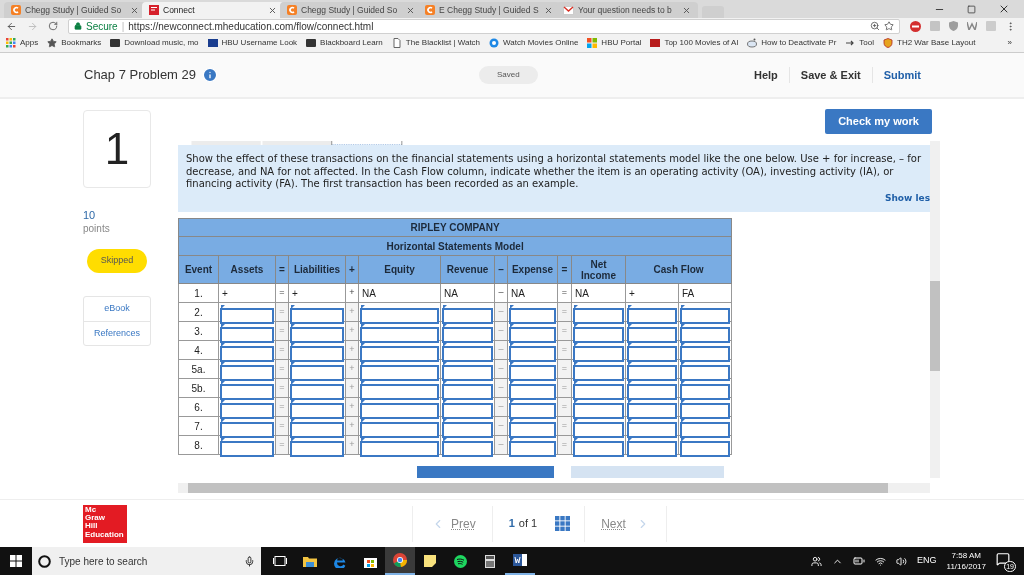  I want to click on task-view-icon, so click(280, 561).